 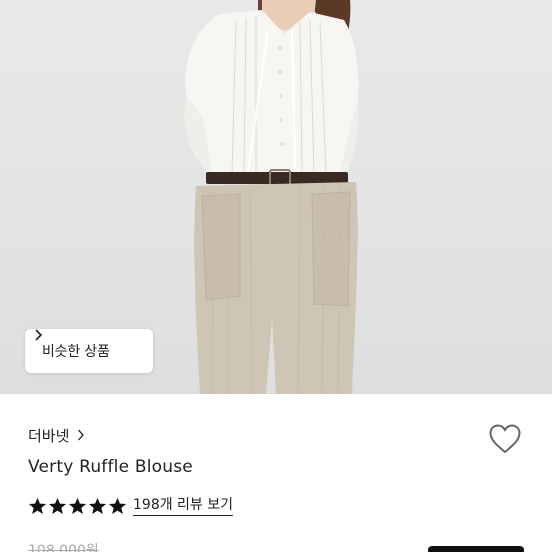 I want to click on heart-icon, so click(x=505, y=439).